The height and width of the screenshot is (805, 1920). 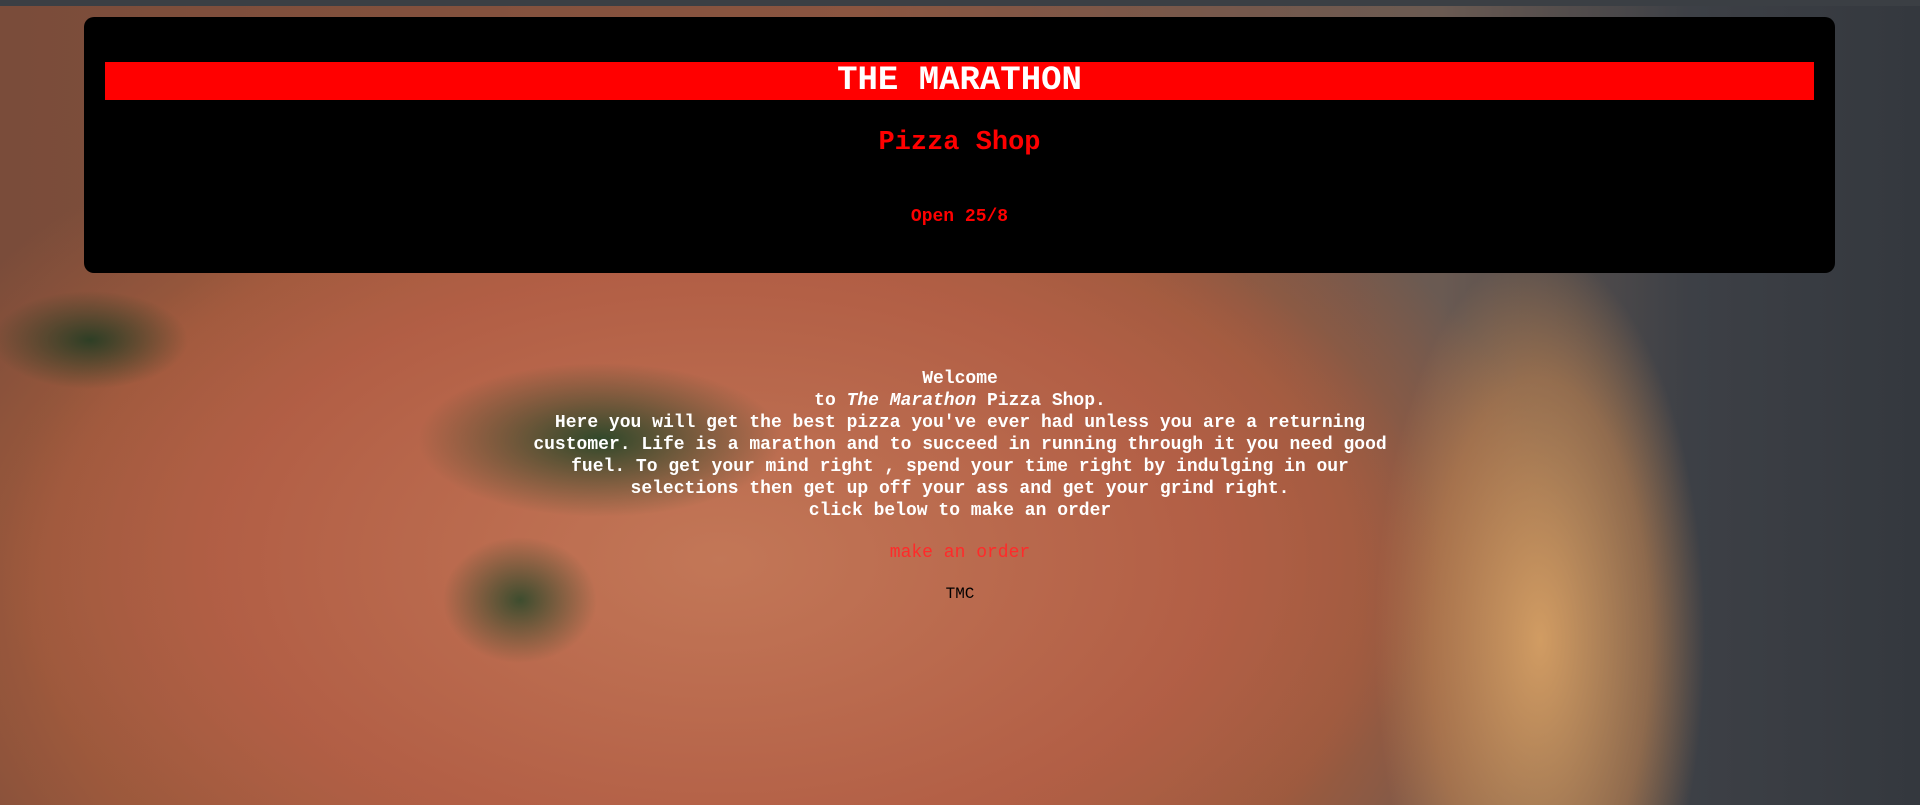 What do you see at coordinates (960, 379) in the screenshot?
I see `welcome-heading: Welcome` at bounding box center [960, 379].